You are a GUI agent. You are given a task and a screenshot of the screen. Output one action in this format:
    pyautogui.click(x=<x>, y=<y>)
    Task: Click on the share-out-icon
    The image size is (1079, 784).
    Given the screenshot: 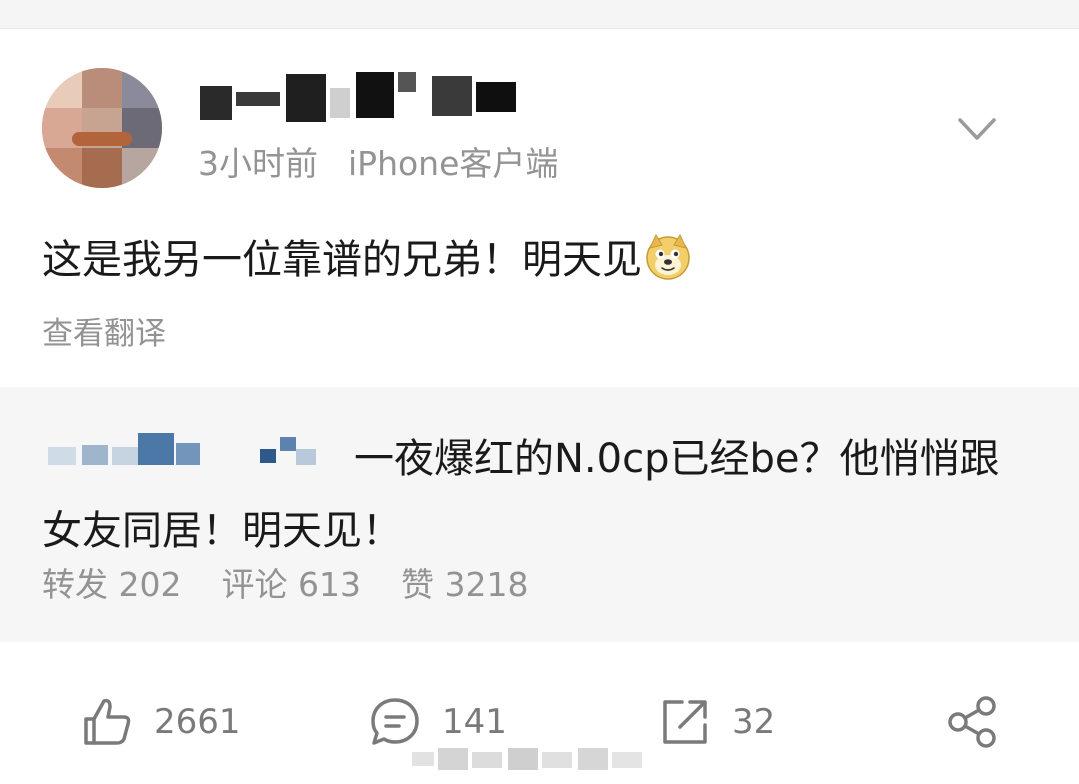 What is the action you would take?
    pyautogui.click(x=685, y=722)
    